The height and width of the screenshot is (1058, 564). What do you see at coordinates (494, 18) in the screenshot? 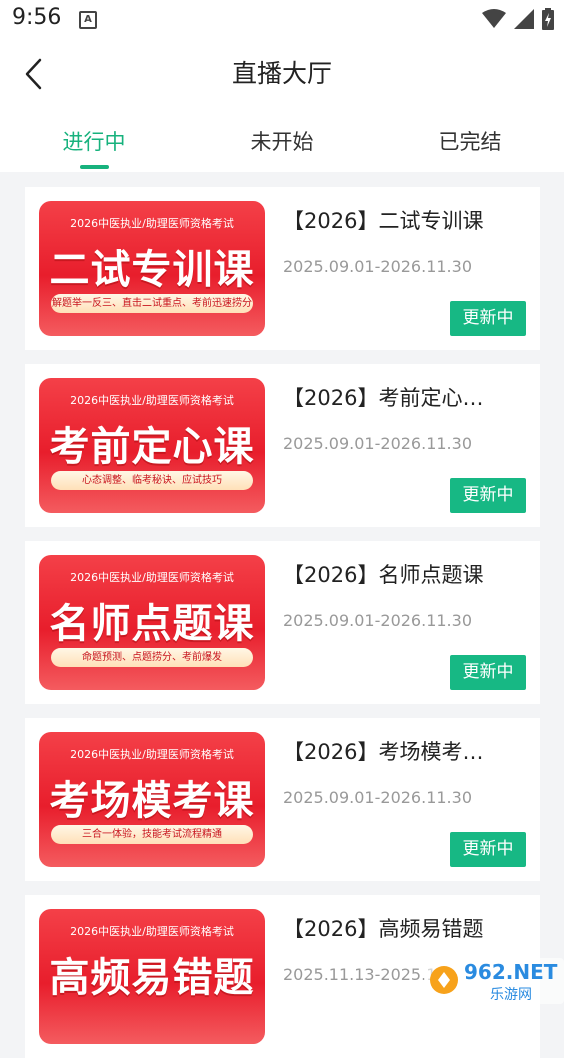
I see `wifi-icon` at bounding box center [494, 18].